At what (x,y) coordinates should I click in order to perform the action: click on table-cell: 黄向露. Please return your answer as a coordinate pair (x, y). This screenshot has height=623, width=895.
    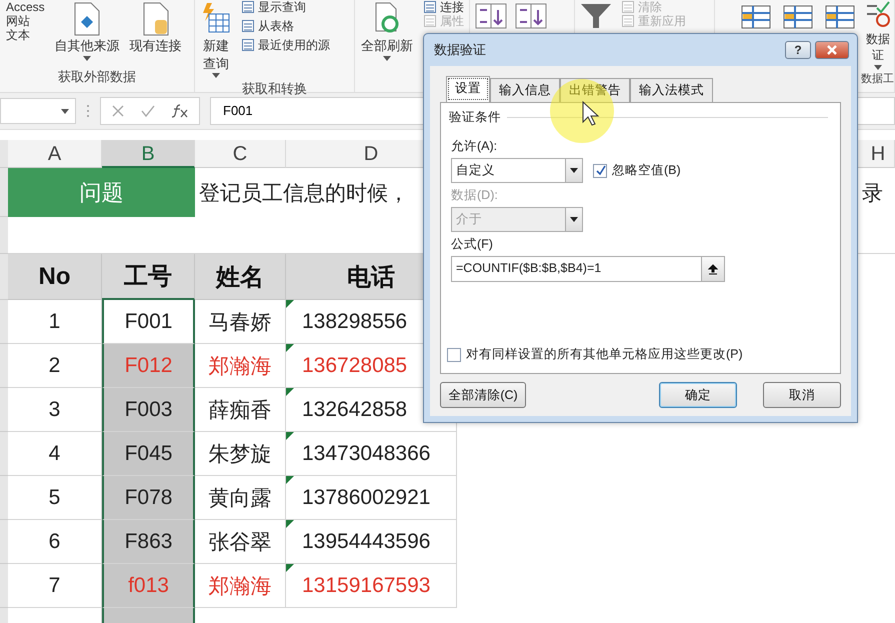
    Looking at the image, I should click on (240, 498).